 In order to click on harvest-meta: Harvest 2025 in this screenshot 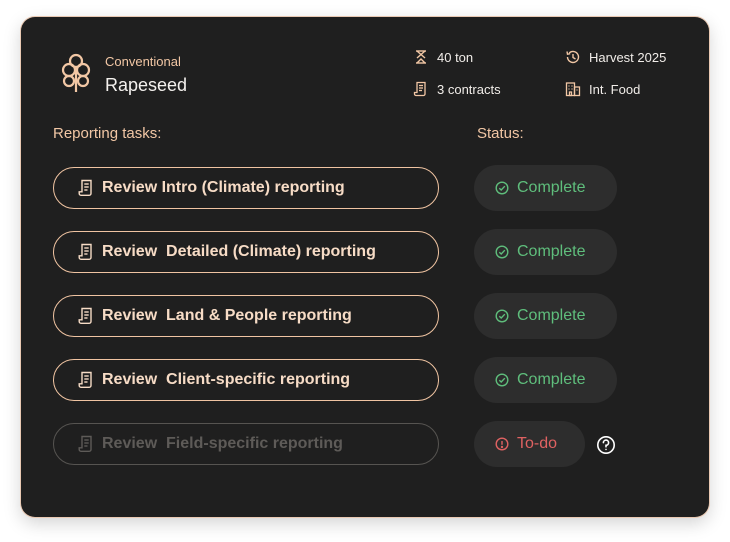, I will do `click(615, 57)`.